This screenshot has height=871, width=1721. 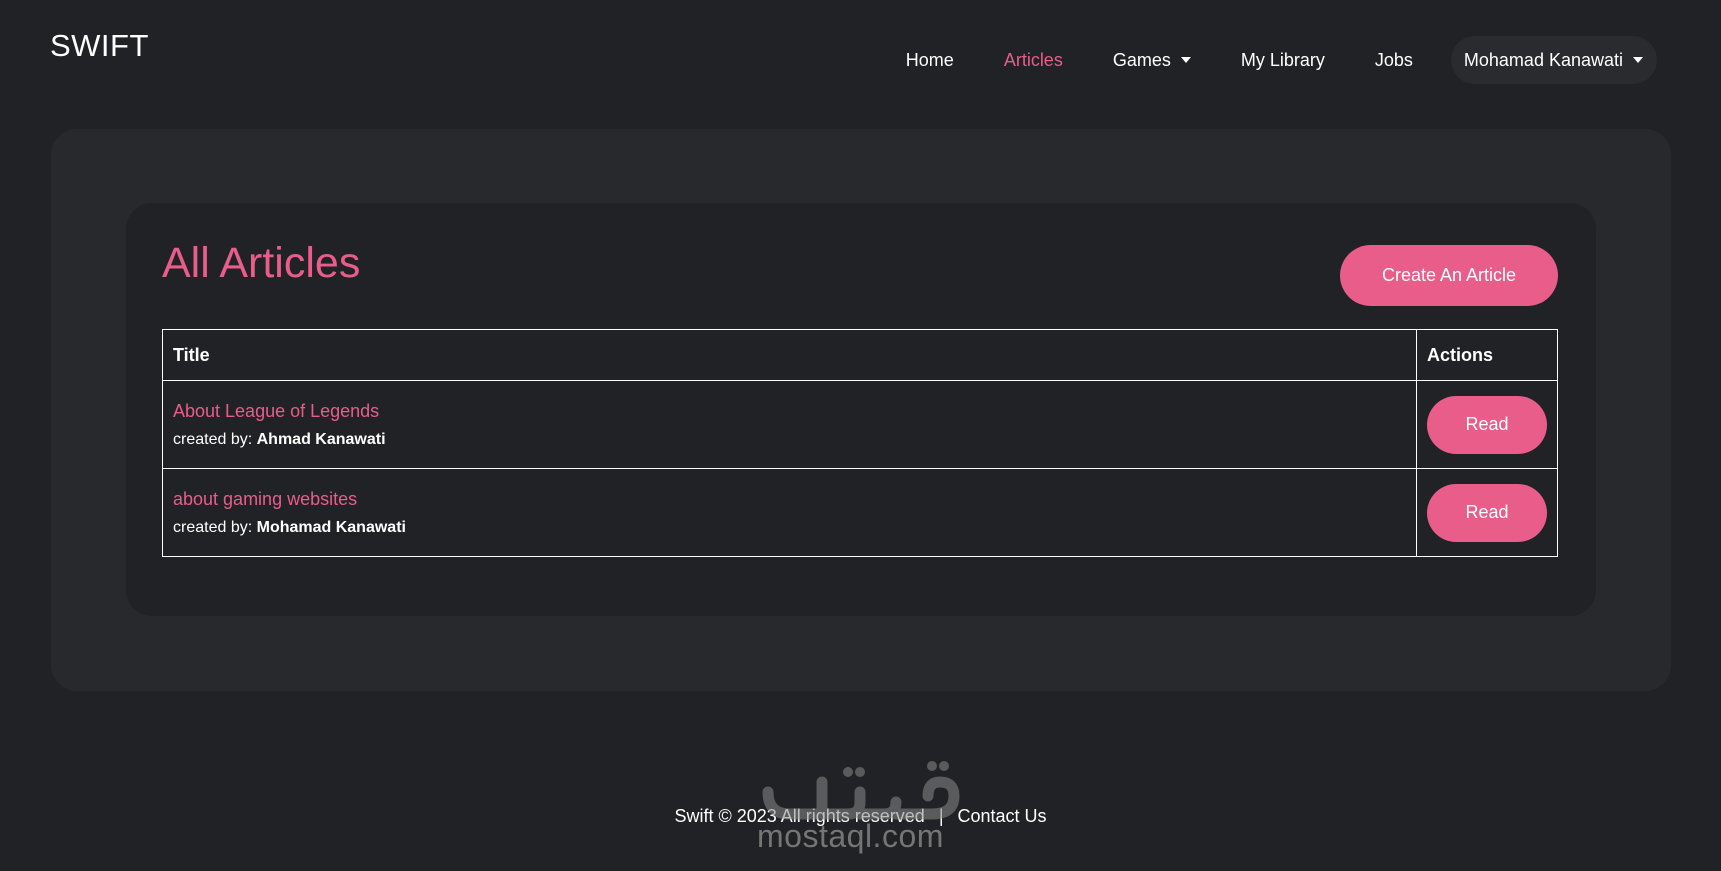 I want to click on brand-logo: SWIFT, so click(x=99, y=46).